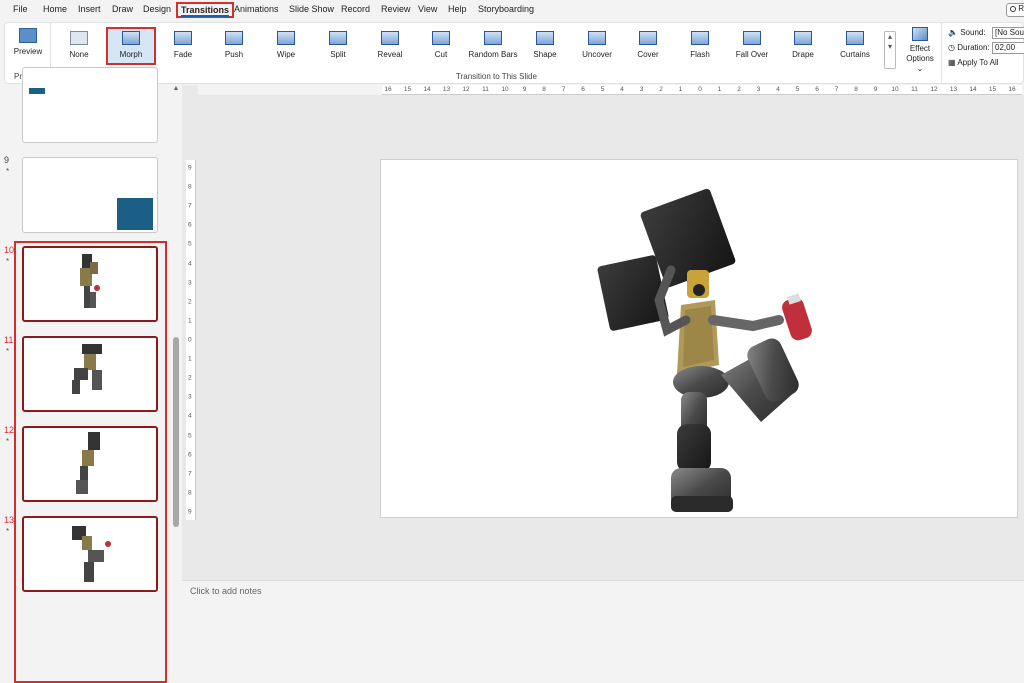  I want to click on ruler-tick-label: 10, so click(895, 89).